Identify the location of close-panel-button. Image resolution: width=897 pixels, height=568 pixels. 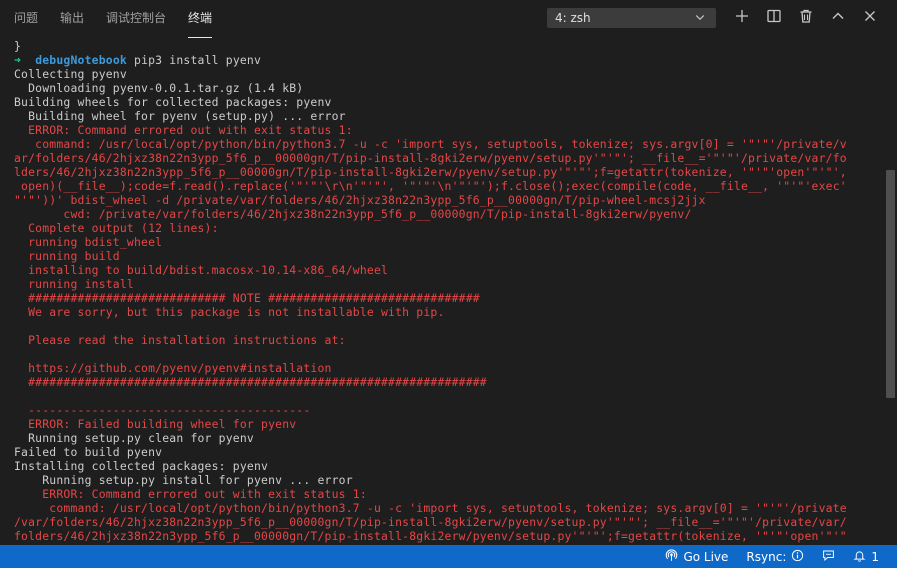
(870, 18).